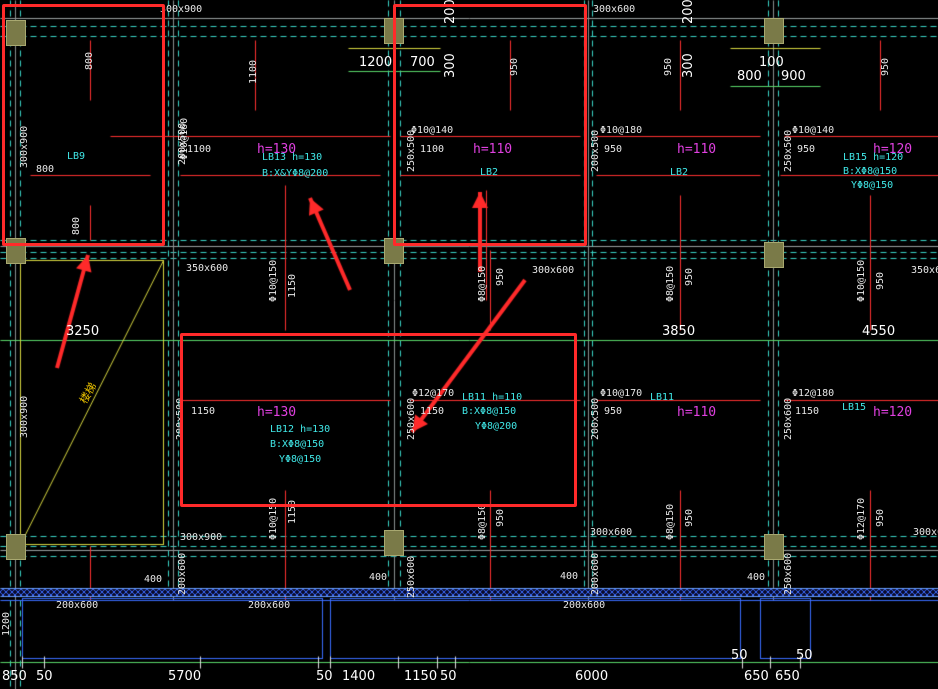 The image size is (938, 689). Describe the element at coordinates (359, 676) in the screenshot. I see `dimension: 1400` at that location.